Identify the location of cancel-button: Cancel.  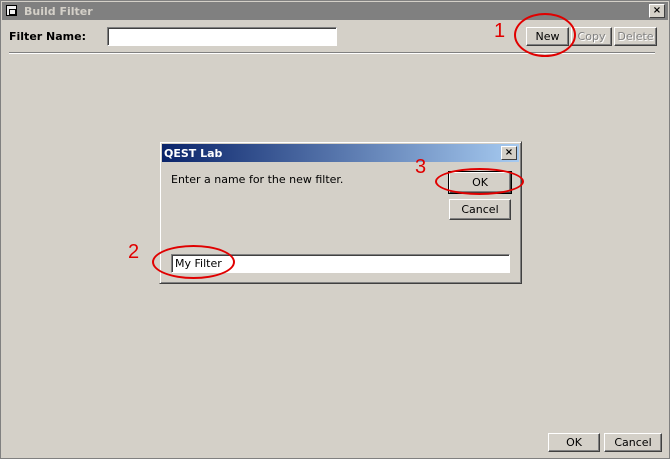
(633, 442).